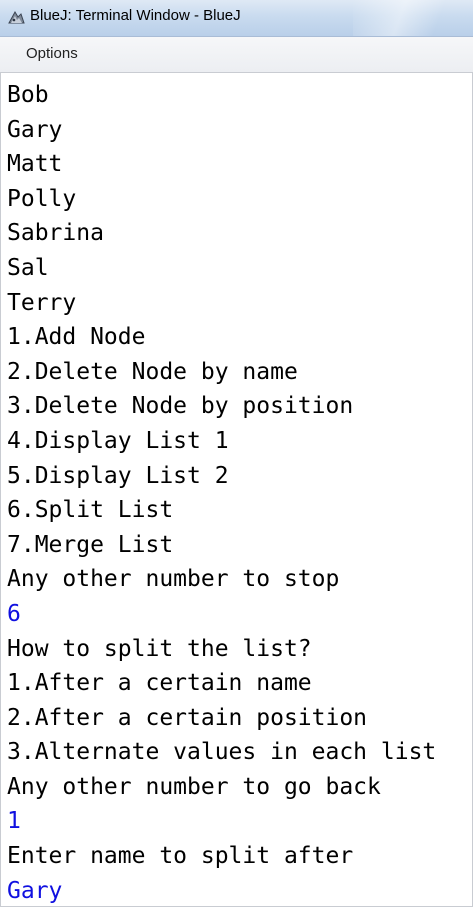 The width and height of the screenshot is (473, 907). Describe the element at coordinates (28, 95) in the screenshot. I see `terminal-output-line: Bob` at that location.